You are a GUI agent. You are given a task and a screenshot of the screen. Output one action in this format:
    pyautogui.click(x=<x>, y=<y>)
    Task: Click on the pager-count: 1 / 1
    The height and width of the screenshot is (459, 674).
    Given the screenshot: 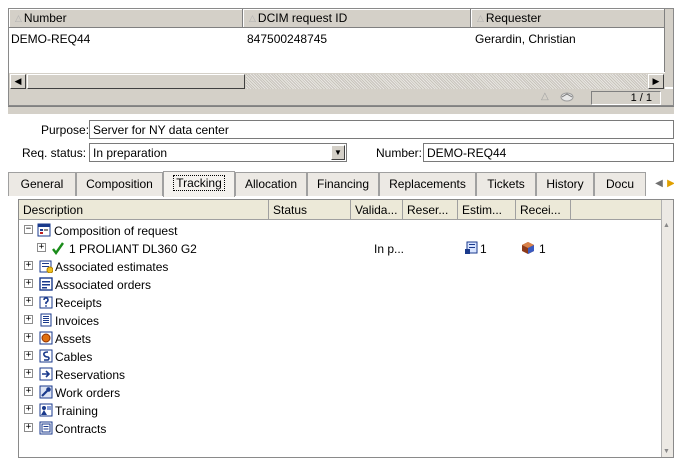 What is the action you would take?
    pyautogui.click(x=626, y=98)
    